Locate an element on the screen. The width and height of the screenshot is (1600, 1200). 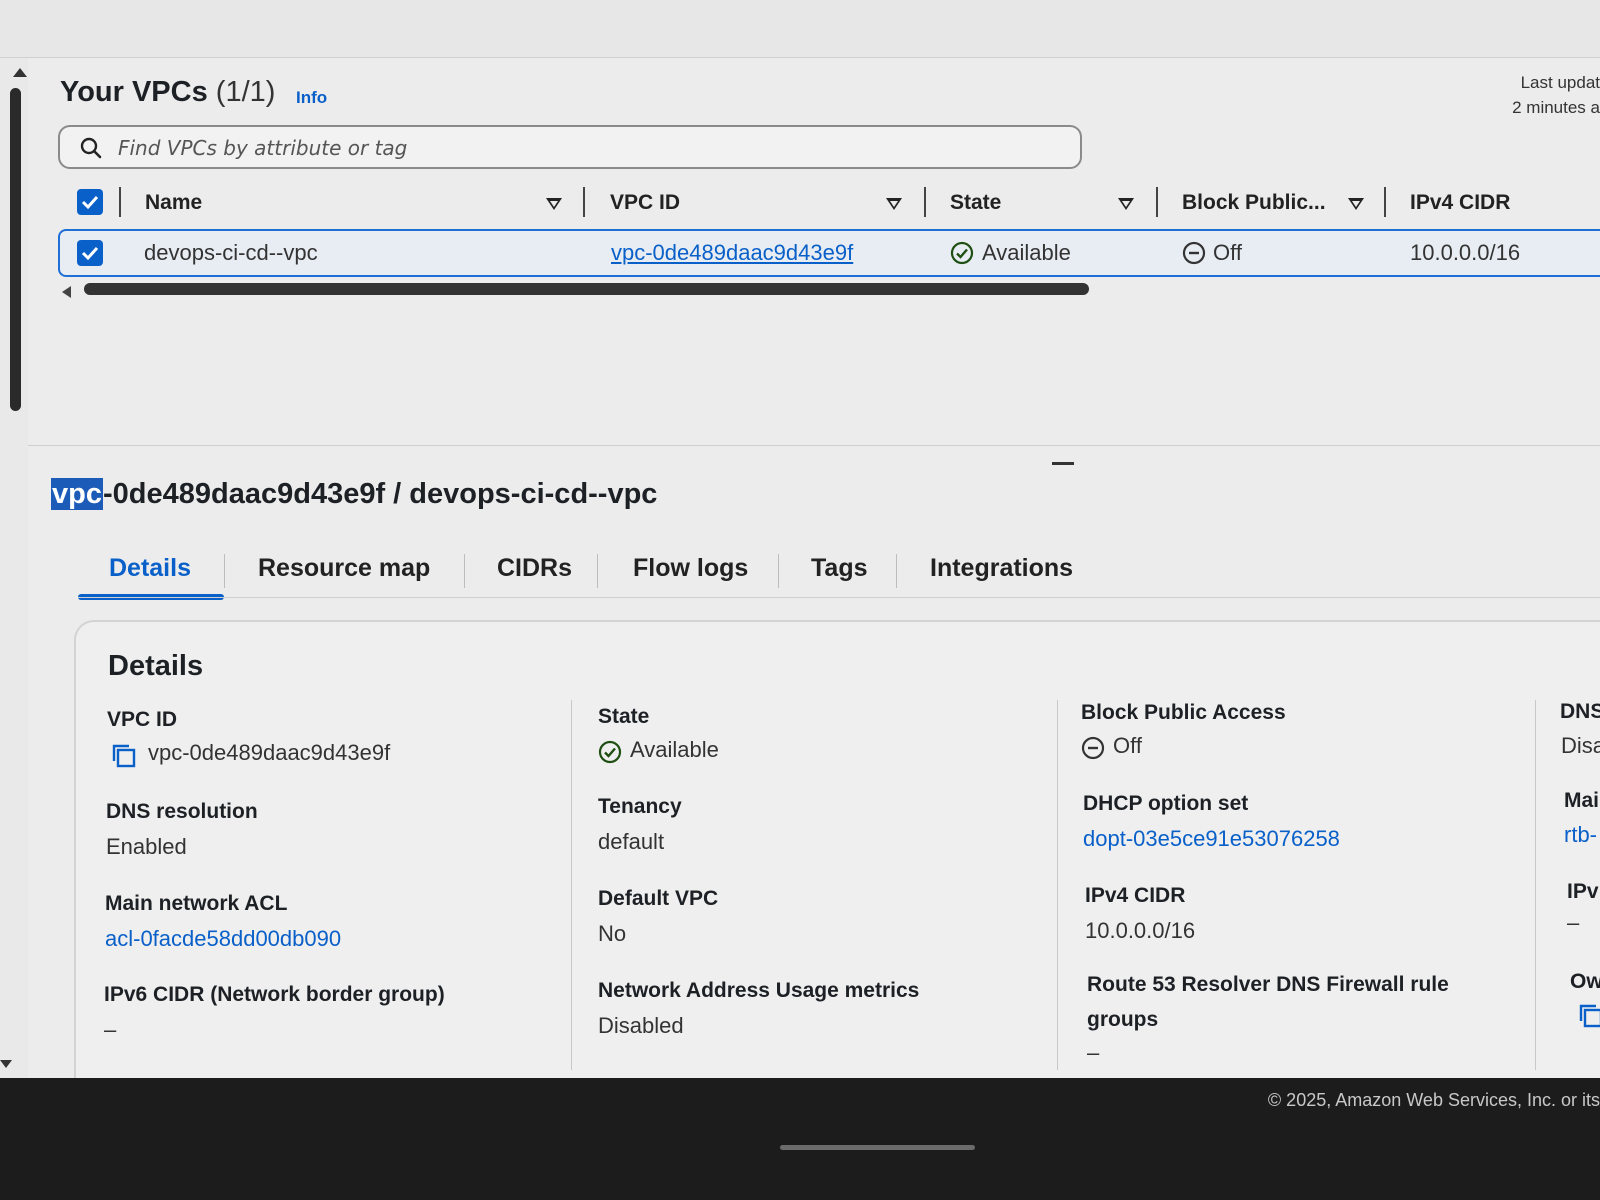
dns-hostnames-value: Disa is located at coordinates (1580, 745).